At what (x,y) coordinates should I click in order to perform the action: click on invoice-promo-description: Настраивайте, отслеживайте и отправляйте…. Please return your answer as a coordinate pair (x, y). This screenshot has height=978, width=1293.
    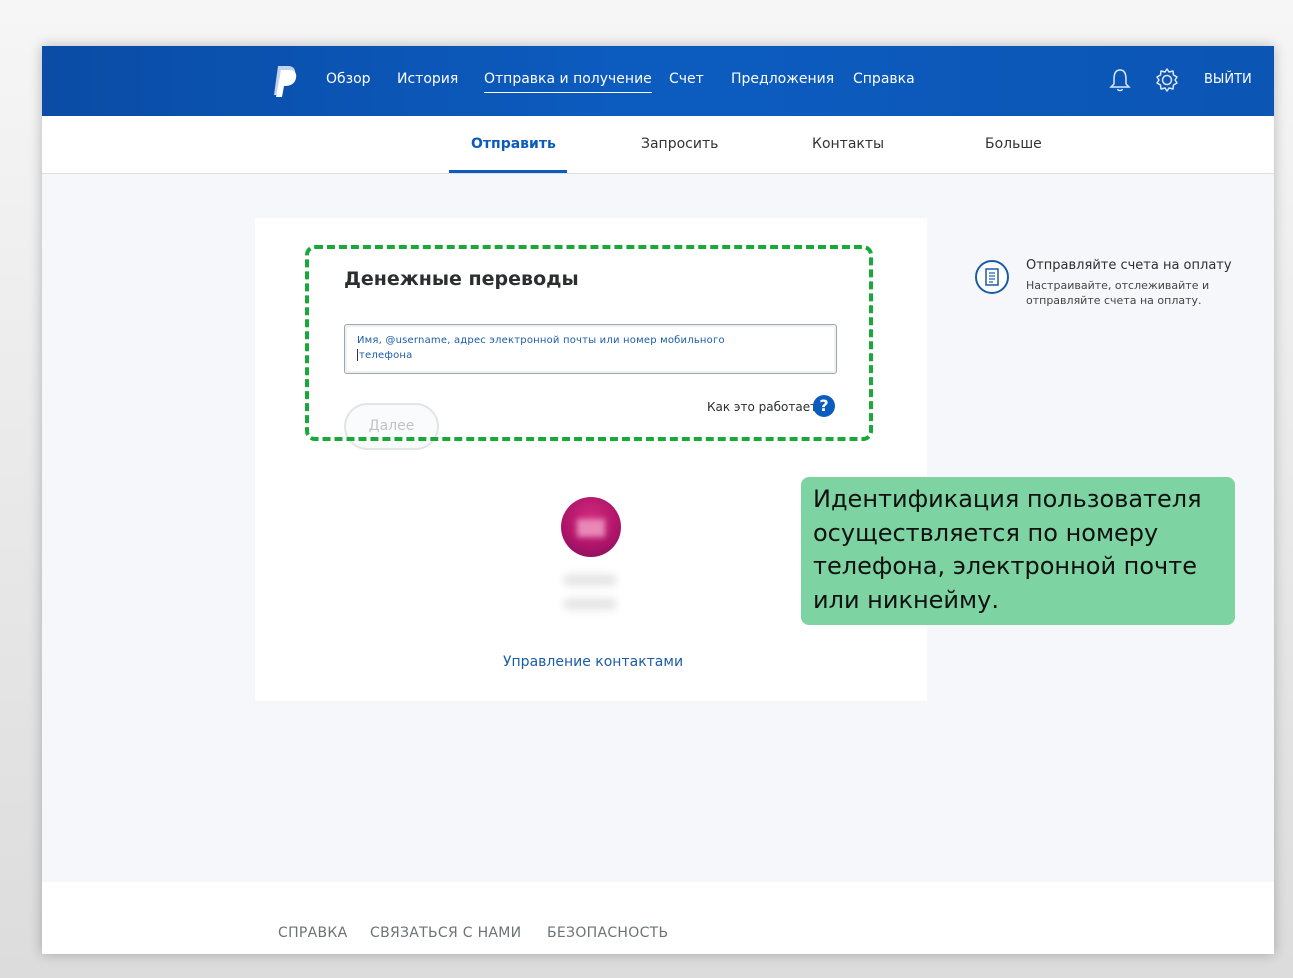
    Looking at the image, I should click on (1118, 293).